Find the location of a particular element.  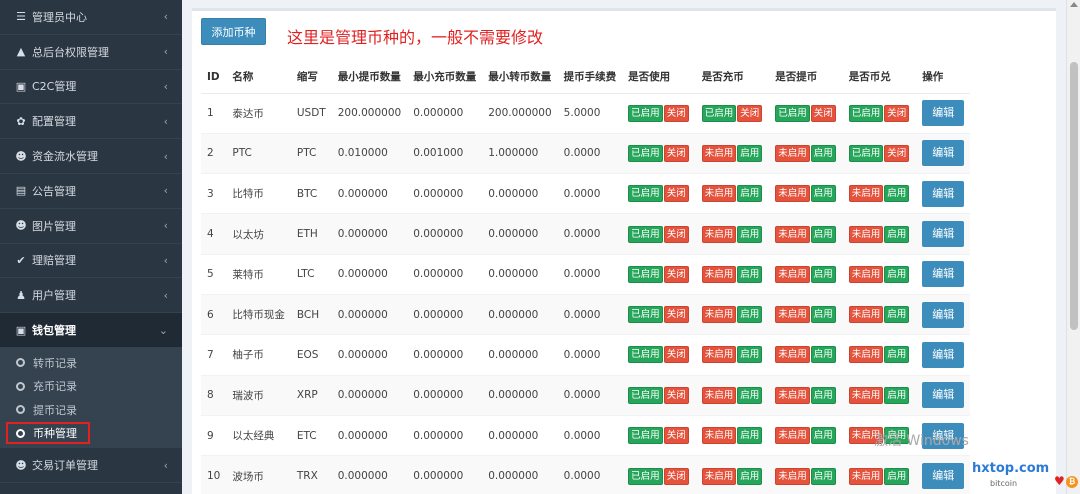

sidebar-item-0: ☰ 管理员中心 ‹ is located at coordinates (91, 17).